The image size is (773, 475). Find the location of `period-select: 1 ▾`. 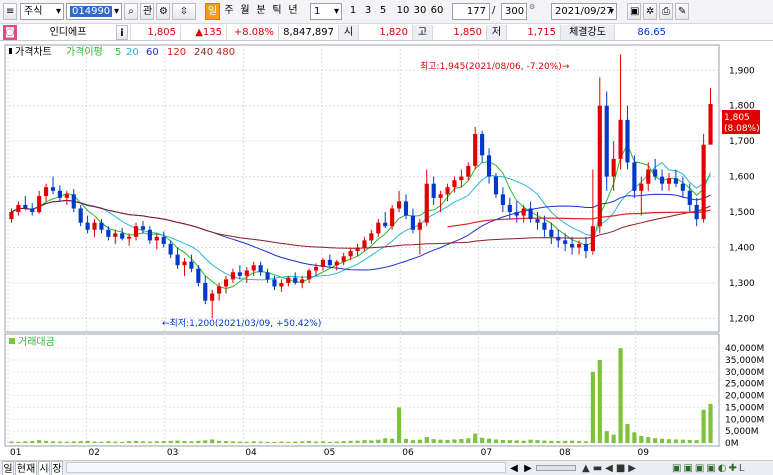

period-select: 1 ▾ is located at coordinates (326, 11).